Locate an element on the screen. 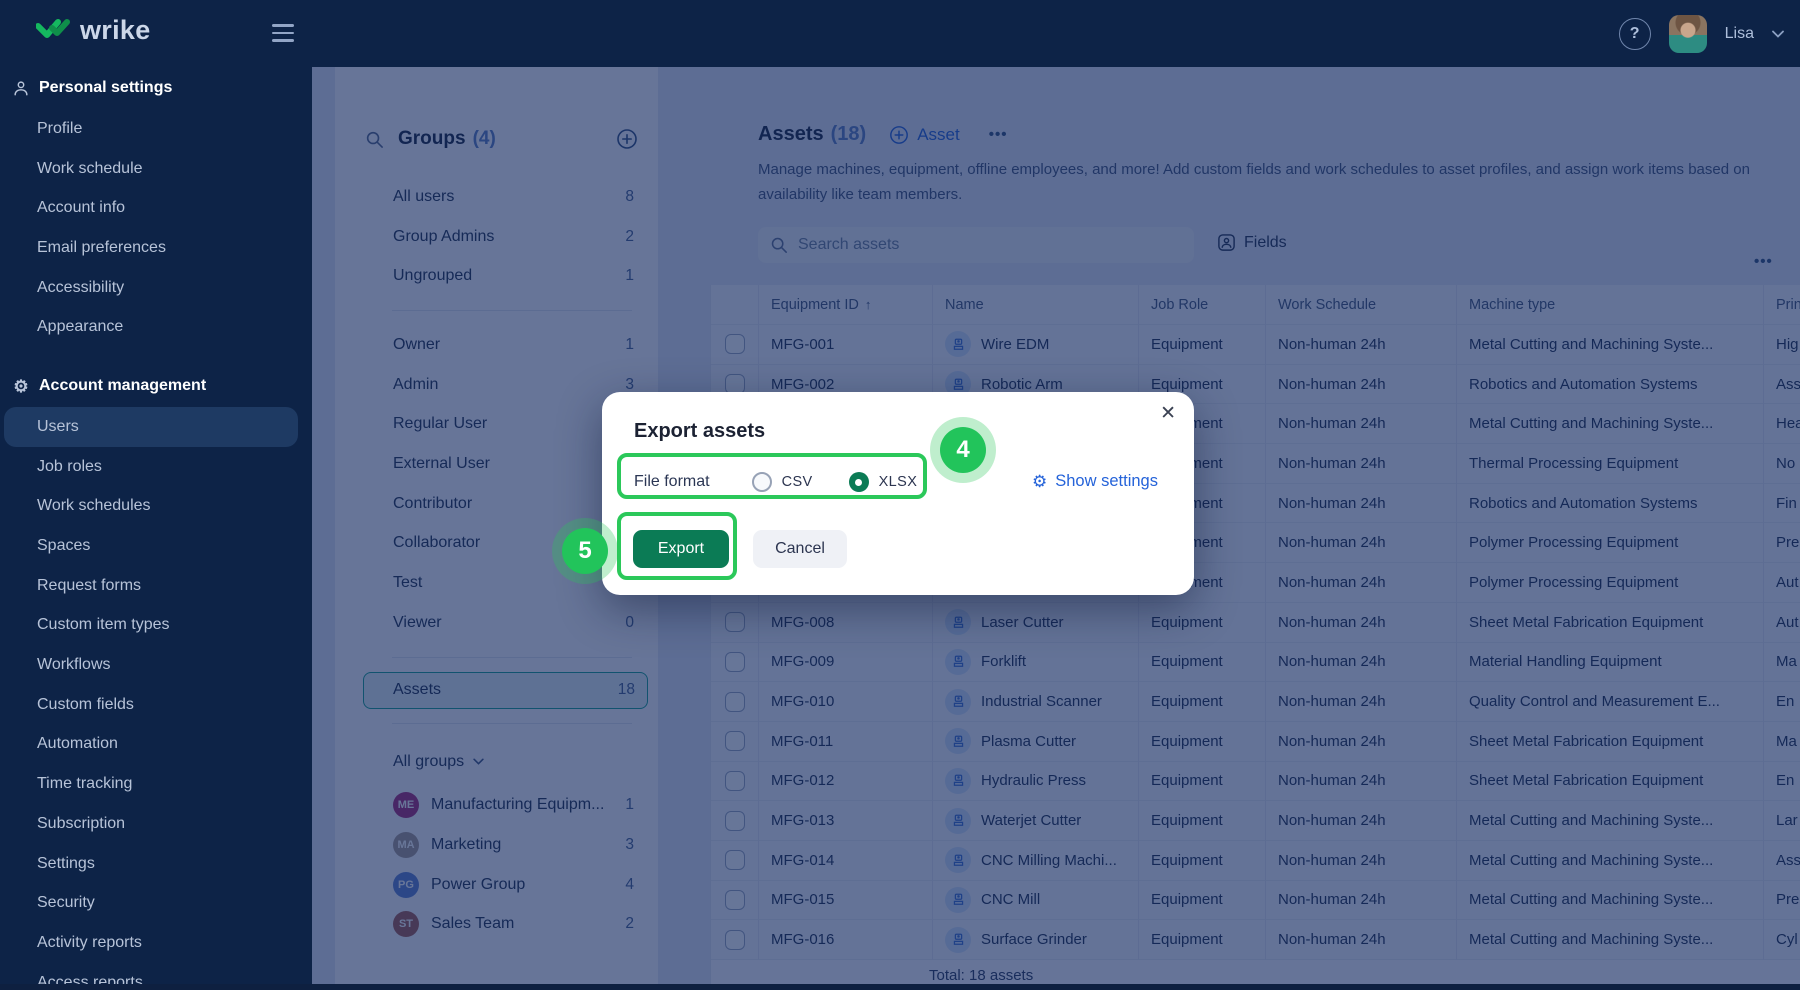 Image resolution: width=1800 pixels, height=990 pixels. wrike-logo: wrike is located at coordinates (93, 30).